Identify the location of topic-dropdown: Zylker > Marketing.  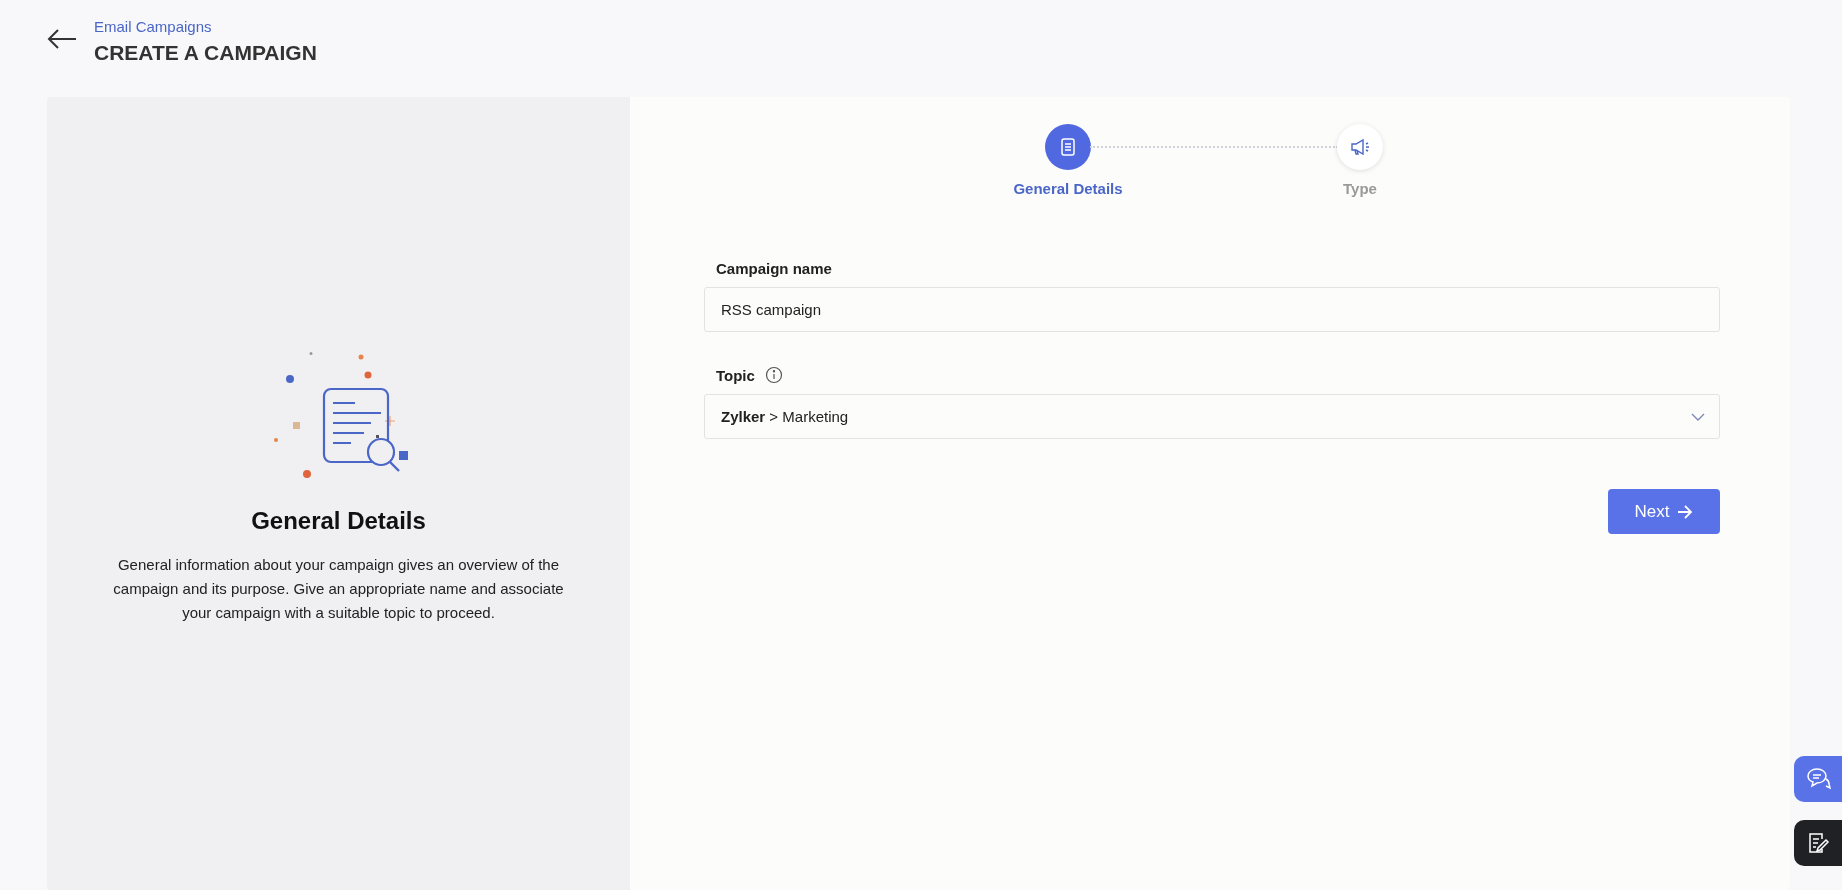
(1212, 416).